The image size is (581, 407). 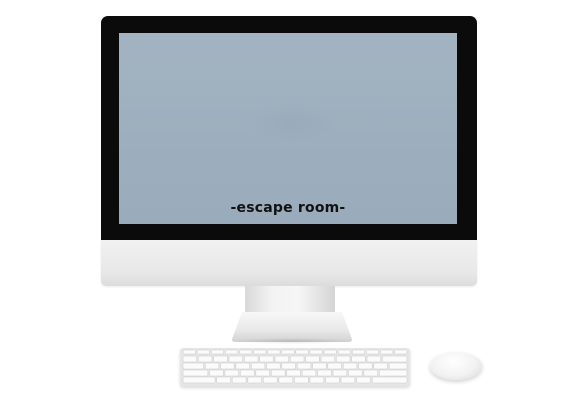 I want to click on keyboard-icon, so click(x=295, y=367).